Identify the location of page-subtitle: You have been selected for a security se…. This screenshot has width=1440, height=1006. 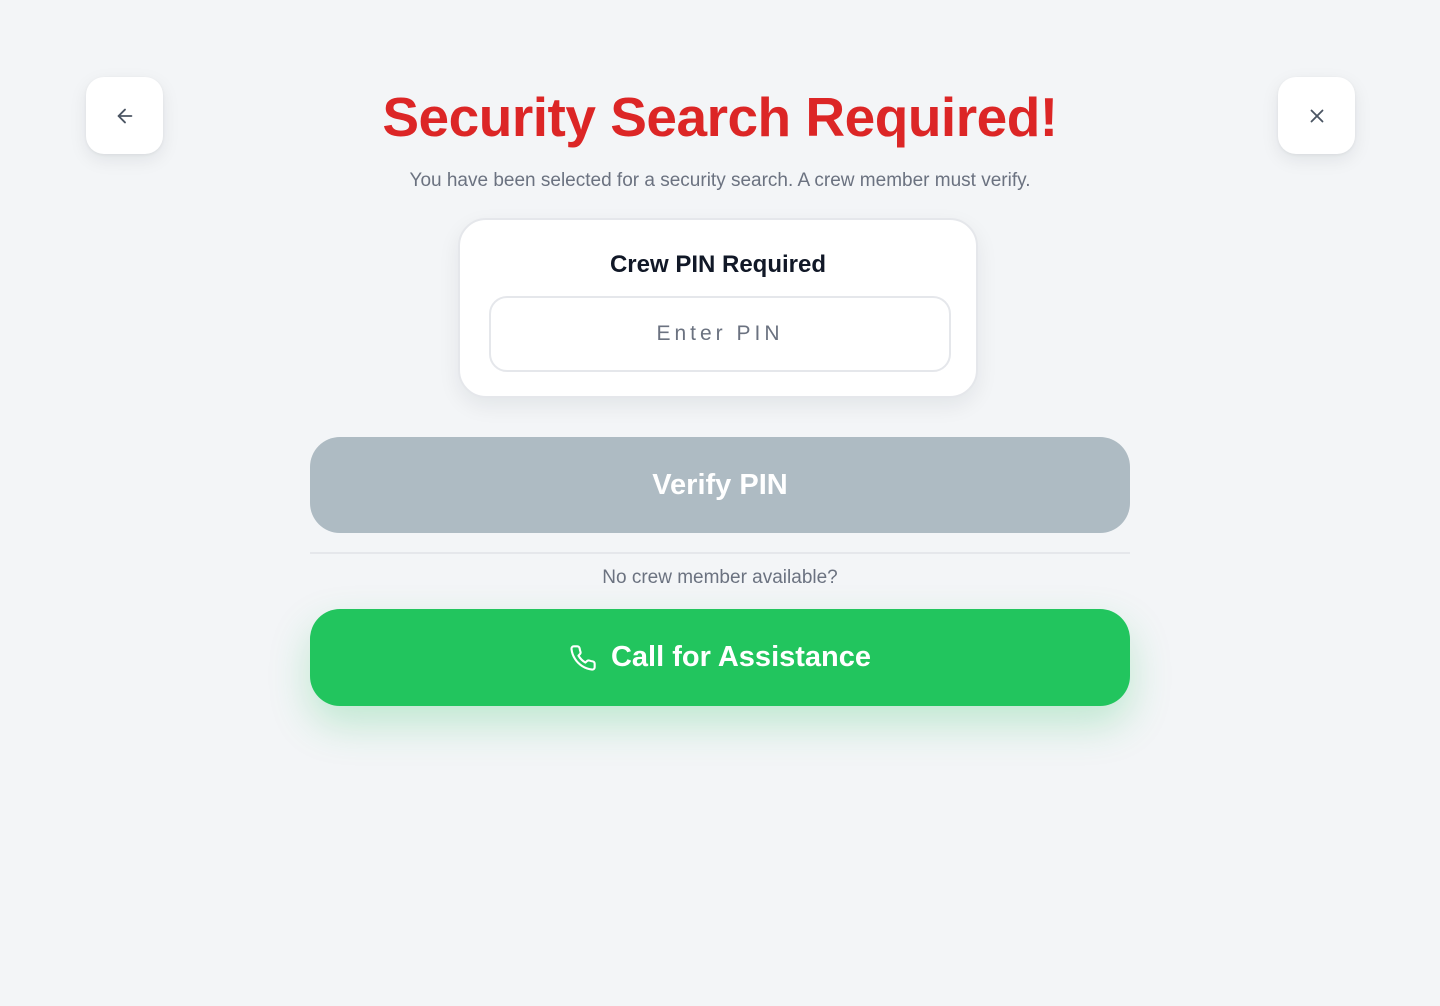
(720, 180).